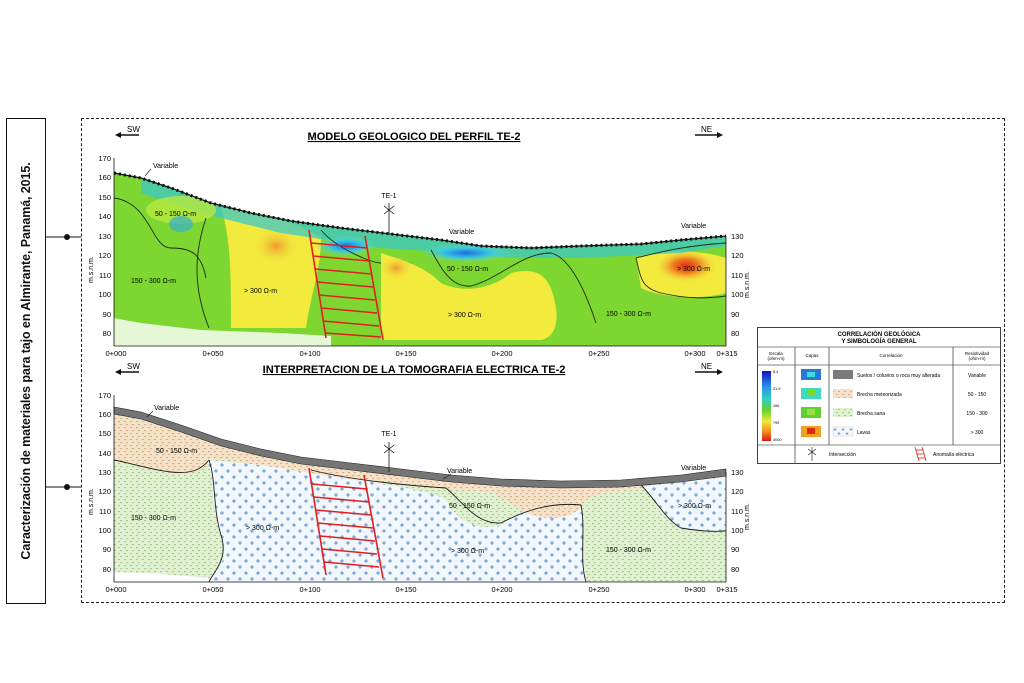  Describe the element at coordinates (628, 550) in the screenshot. I see `label-r150-300-right-bottom: 150 - 300 Ω-m` at that location.